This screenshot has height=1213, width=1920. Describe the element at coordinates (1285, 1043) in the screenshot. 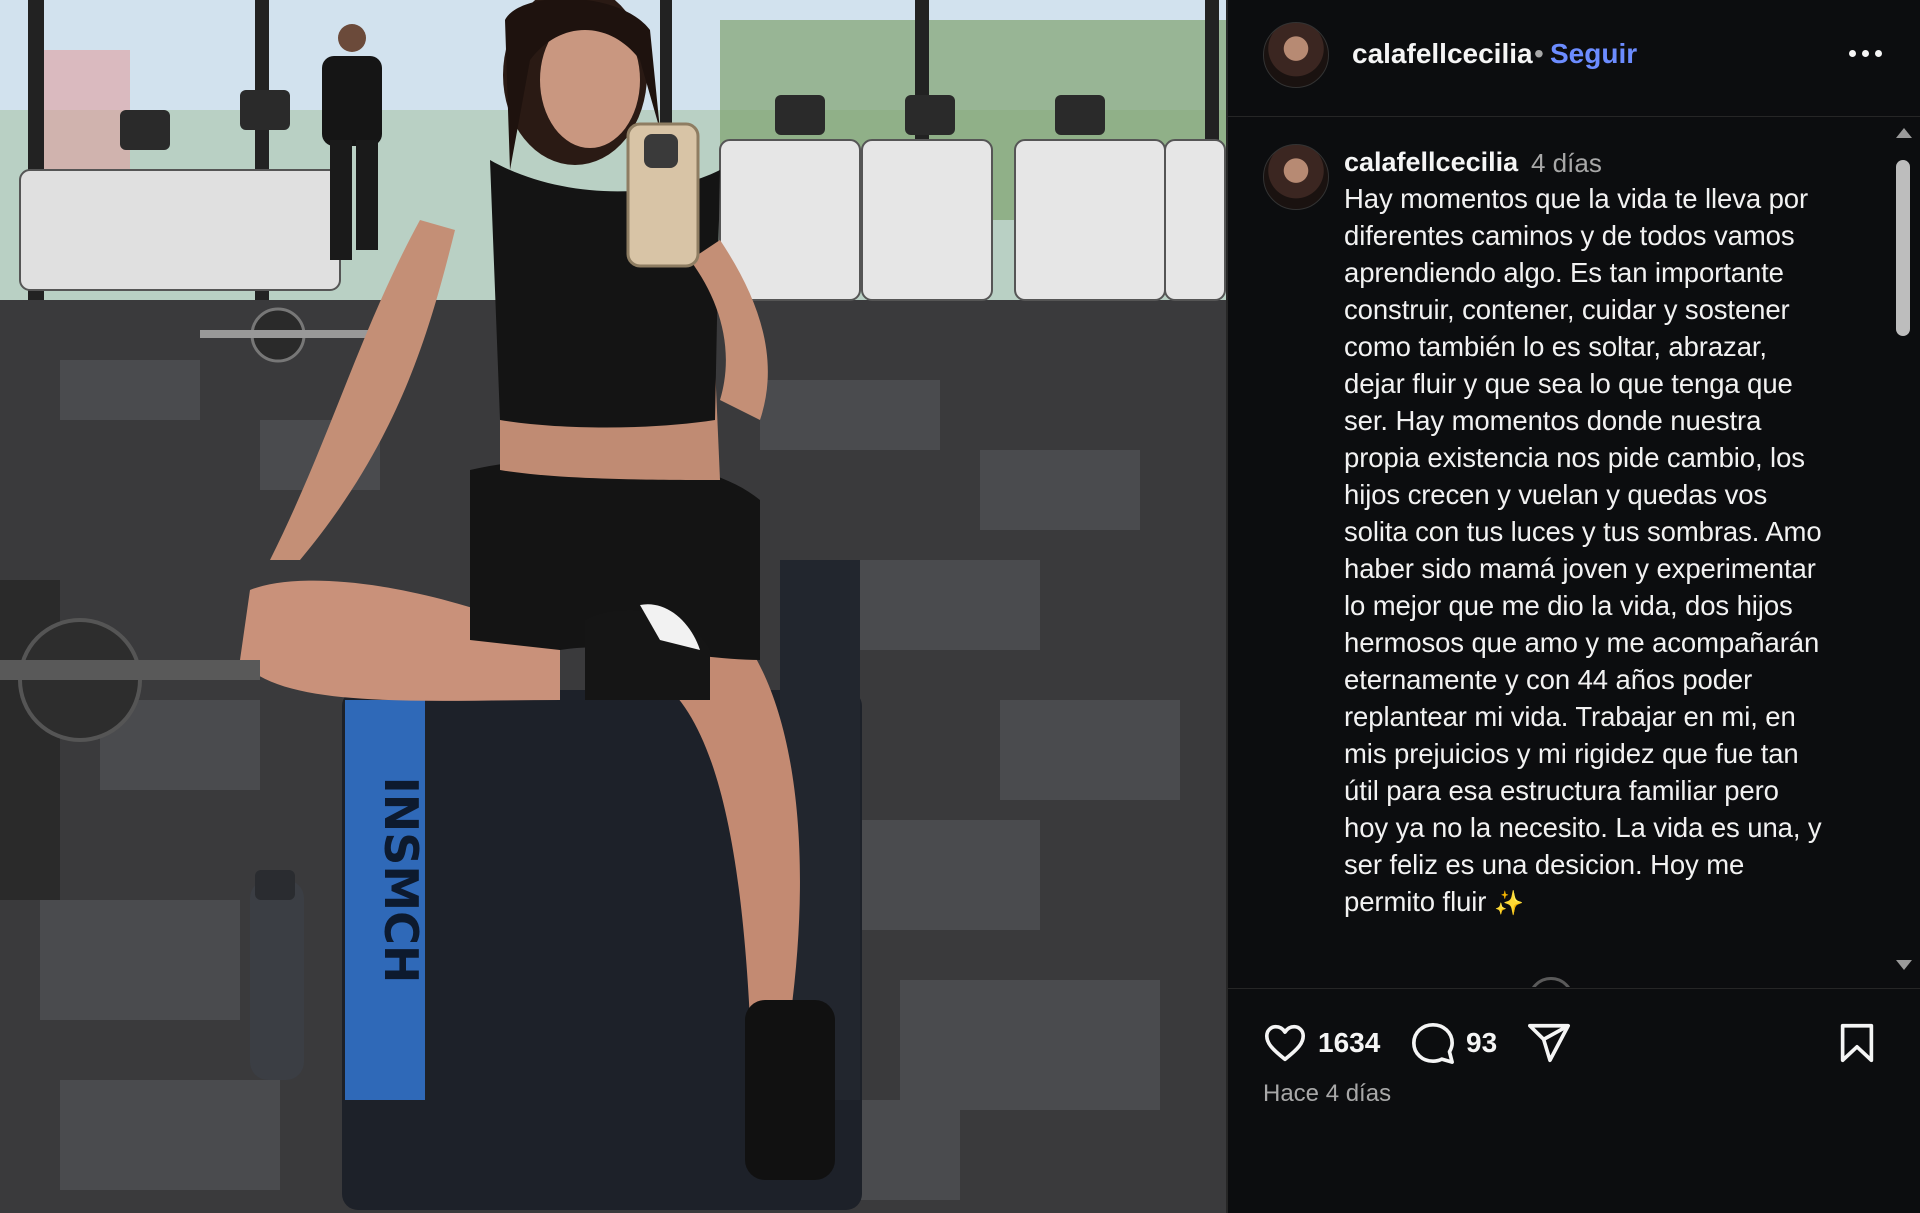

I see `heart-icon` at that location.